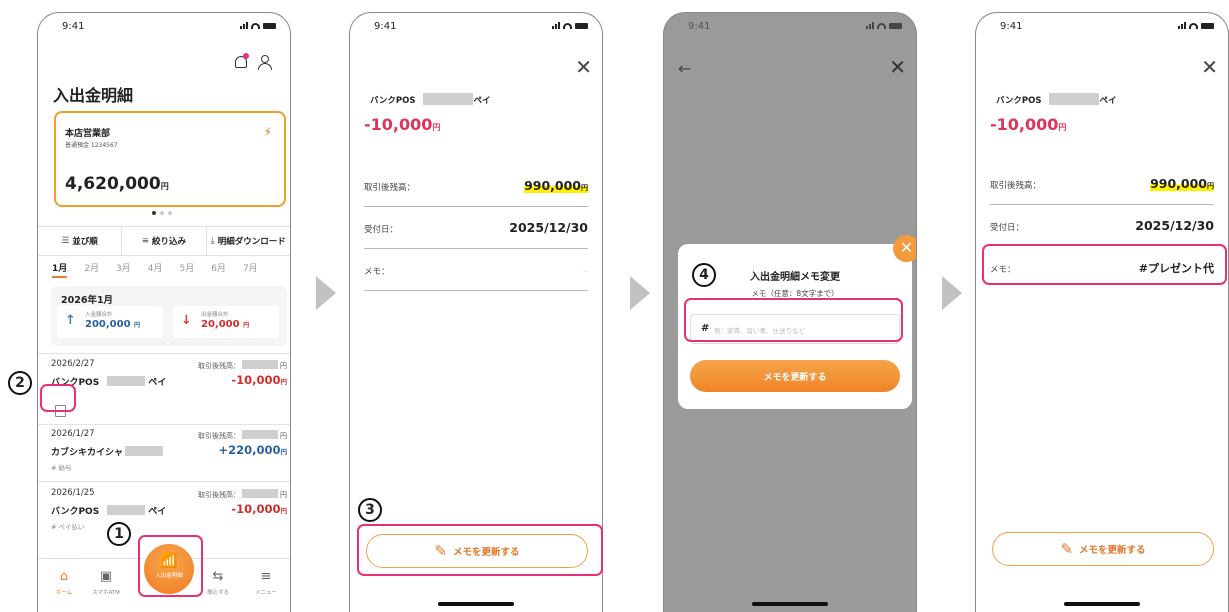  What do you see at coordinates (91, 269) in the screenshot?
I see `tab-month-2: 2月` at bounding box center [91, 269].